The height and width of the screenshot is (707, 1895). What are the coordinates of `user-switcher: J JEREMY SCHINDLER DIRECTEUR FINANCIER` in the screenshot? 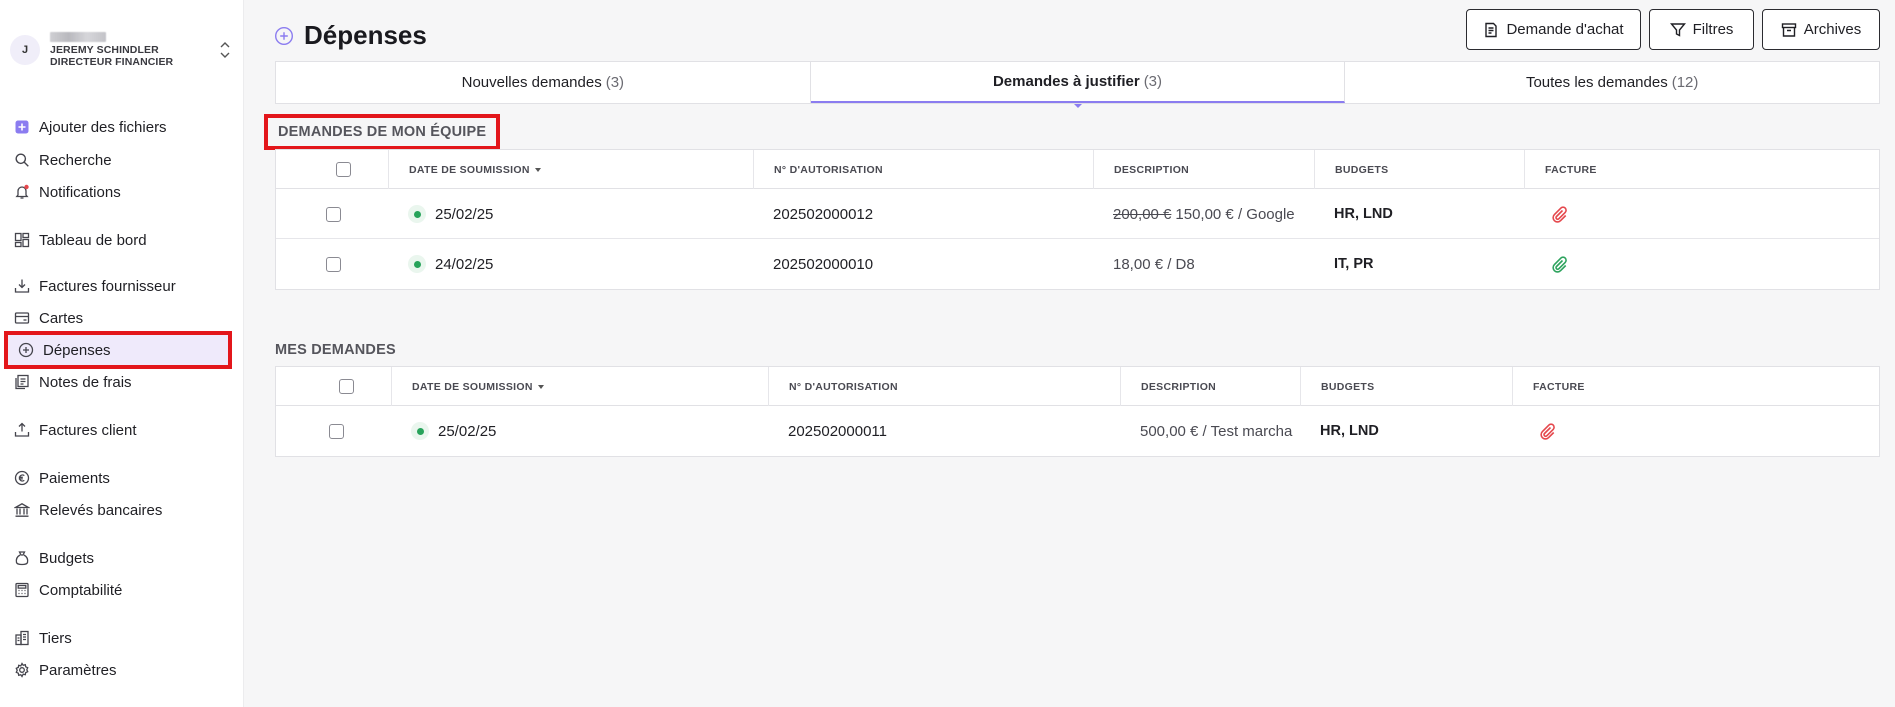 It's located at (121, 50).